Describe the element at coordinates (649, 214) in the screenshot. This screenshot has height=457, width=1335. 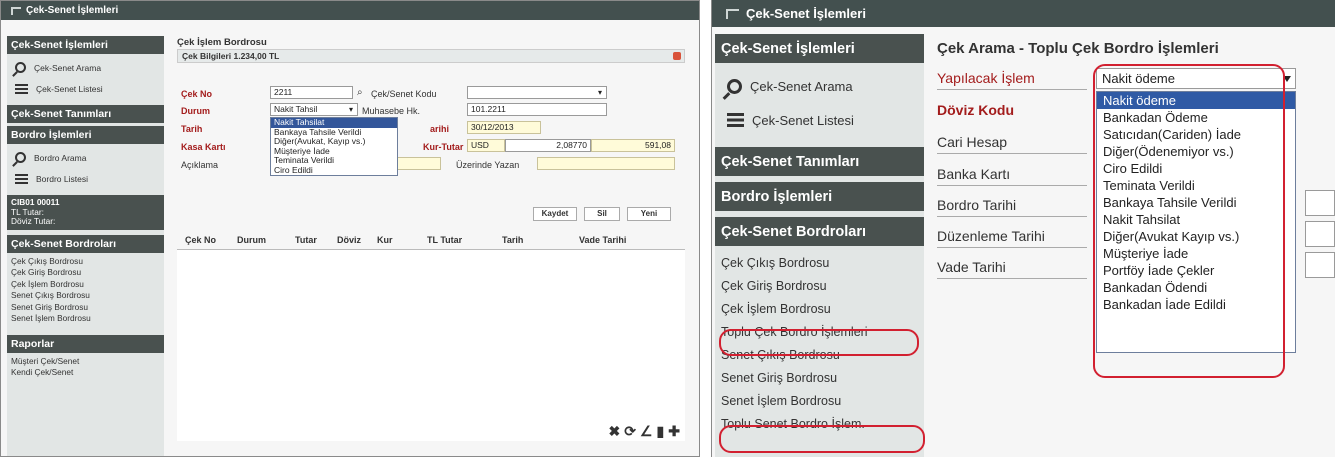
I see `yeni-button: Yeni` at that location.